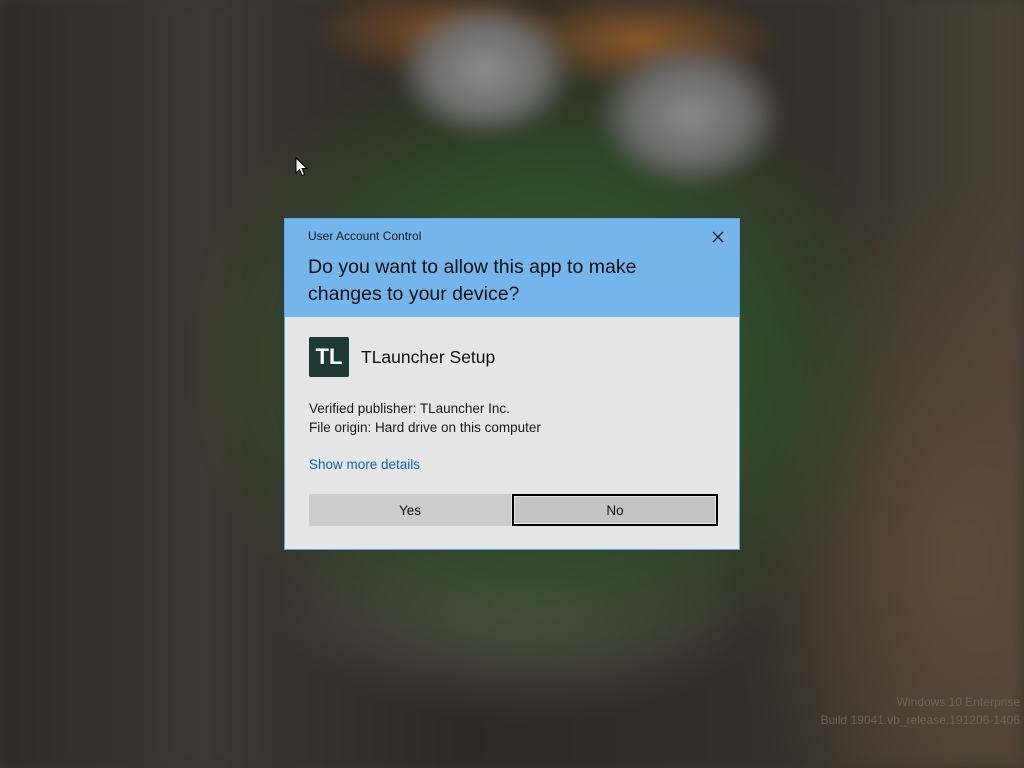  What do you see at coordinates (329, 357) in the screenshot?
I see `tlauncher-app-icon: TL` at bounding box center [329, 357].